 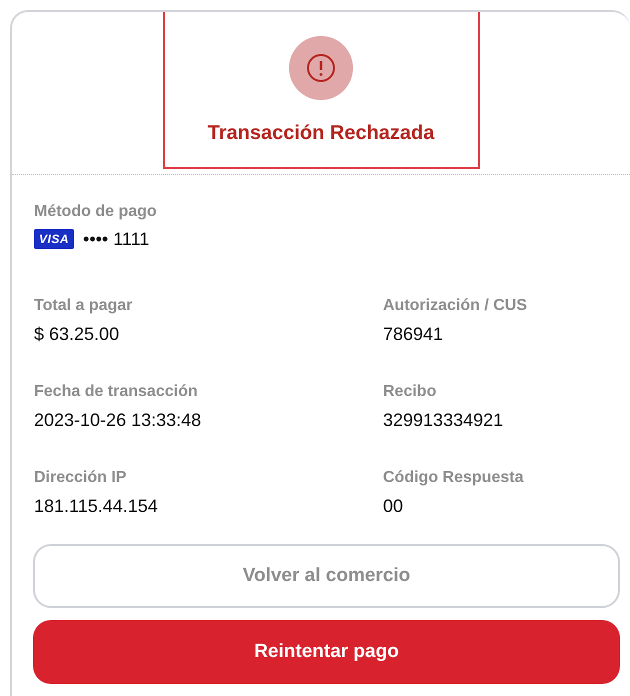 I want to click on field-value: 786941, so click(x=413, y=334).